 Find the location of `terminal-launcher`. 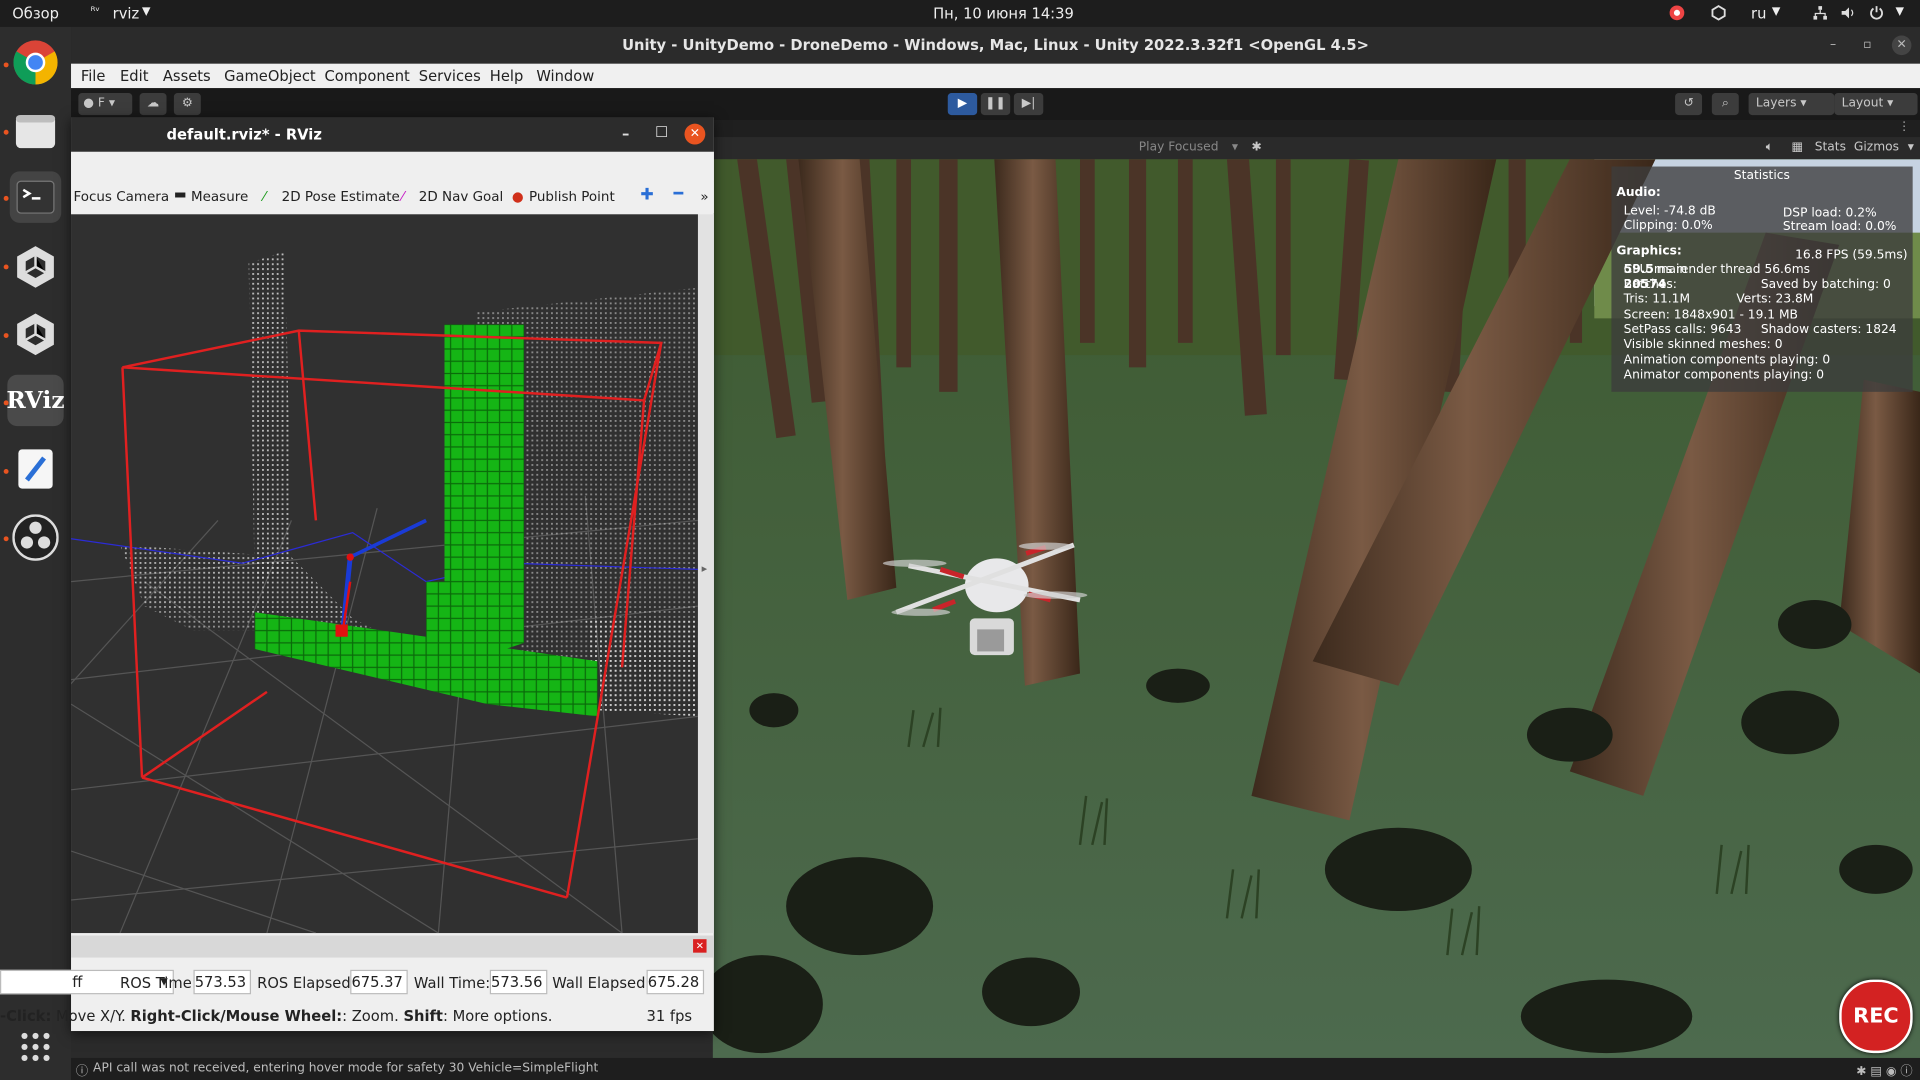

terminal-launcher is located at coordinates (35, 197).